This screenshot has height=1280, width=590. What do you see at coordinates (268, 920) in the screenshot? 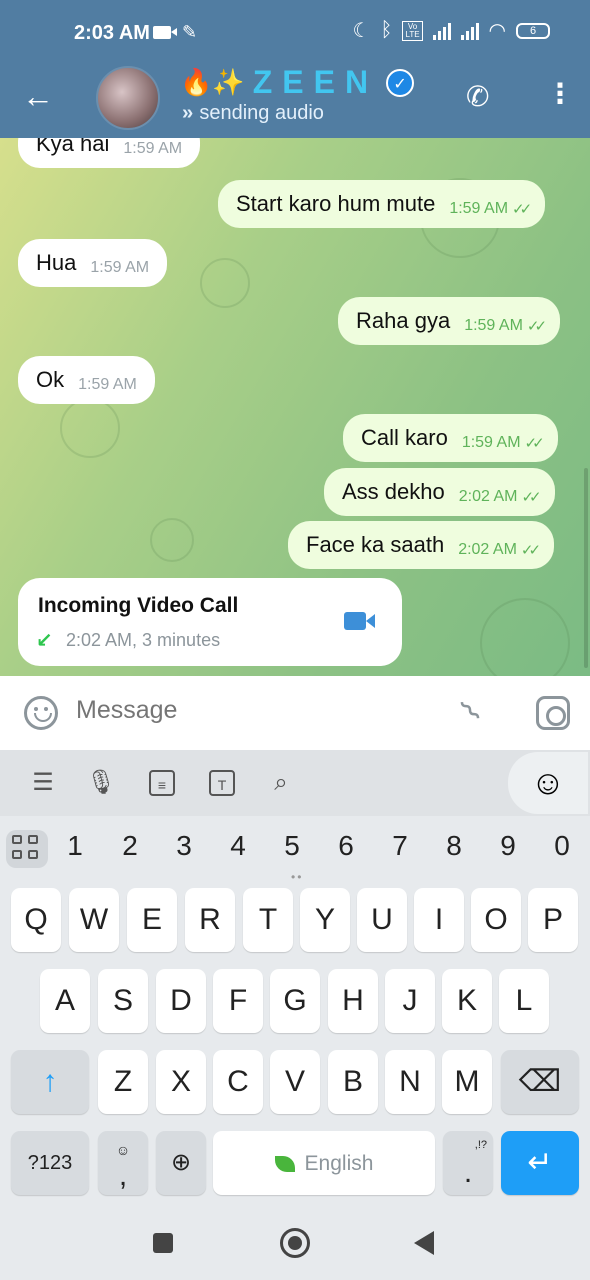
I see `key-t: T` at bounding box center [268, 920].